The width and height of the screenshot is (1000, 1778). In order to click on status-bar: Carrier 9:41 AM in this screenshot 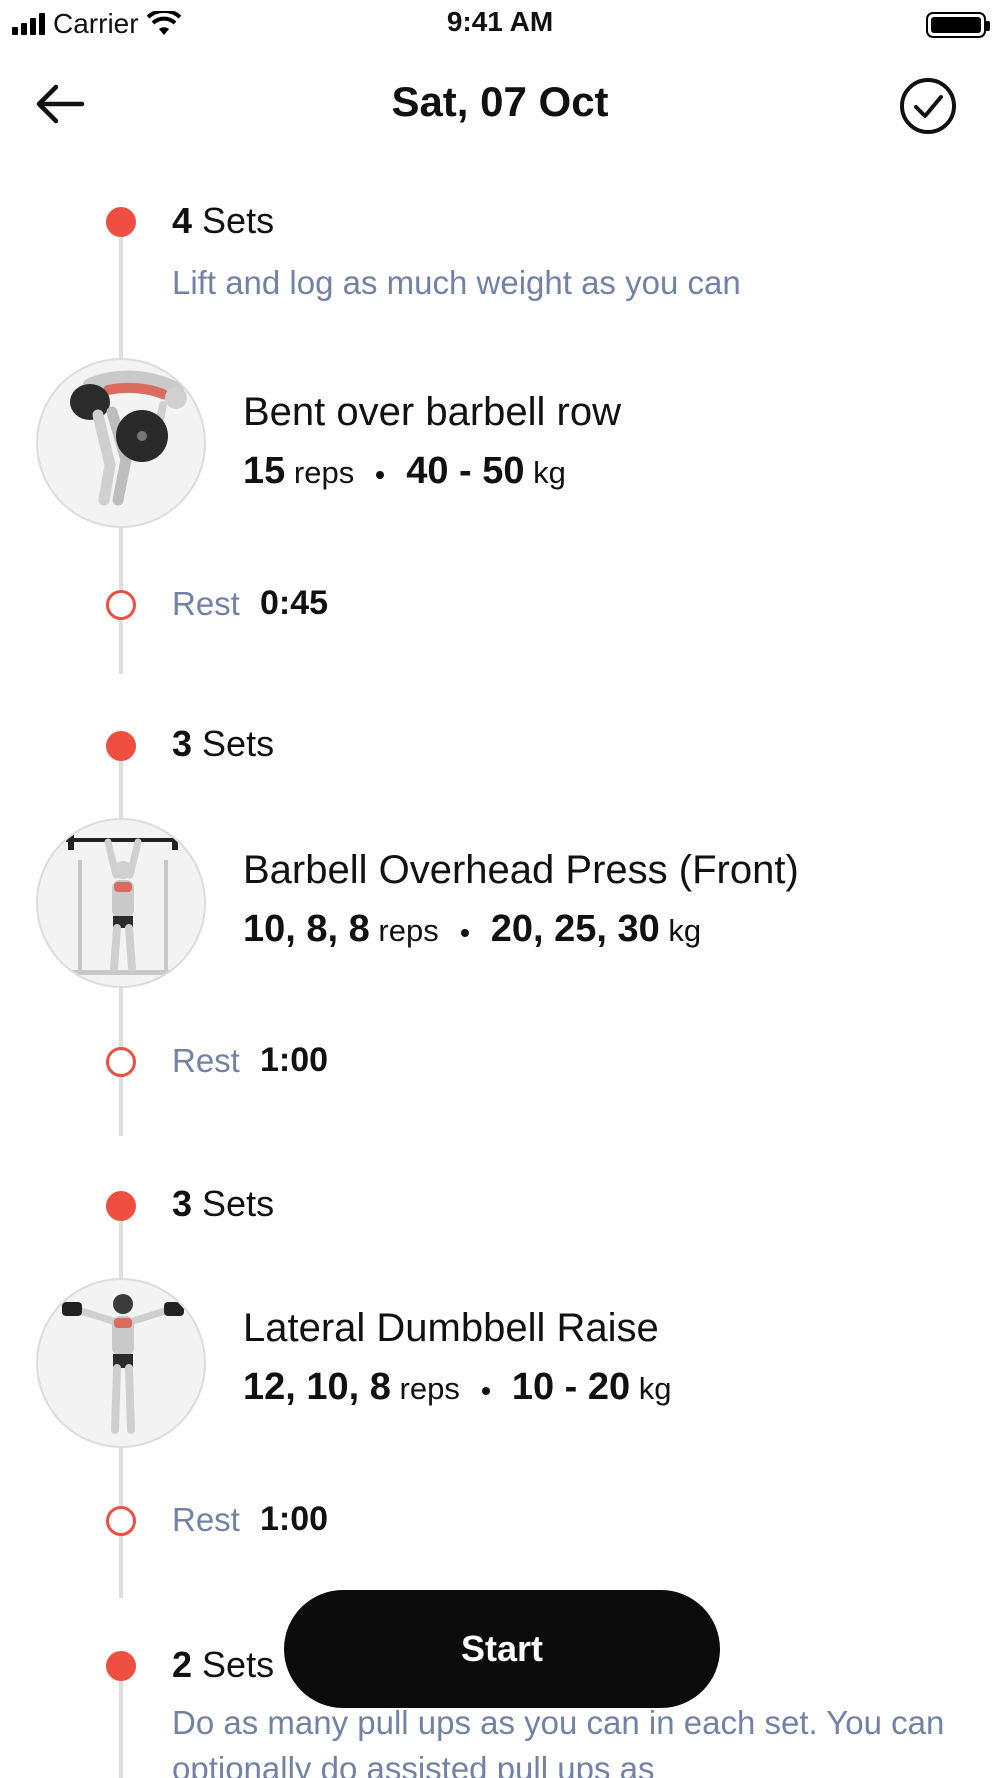, I will do `click(500, 25)`.